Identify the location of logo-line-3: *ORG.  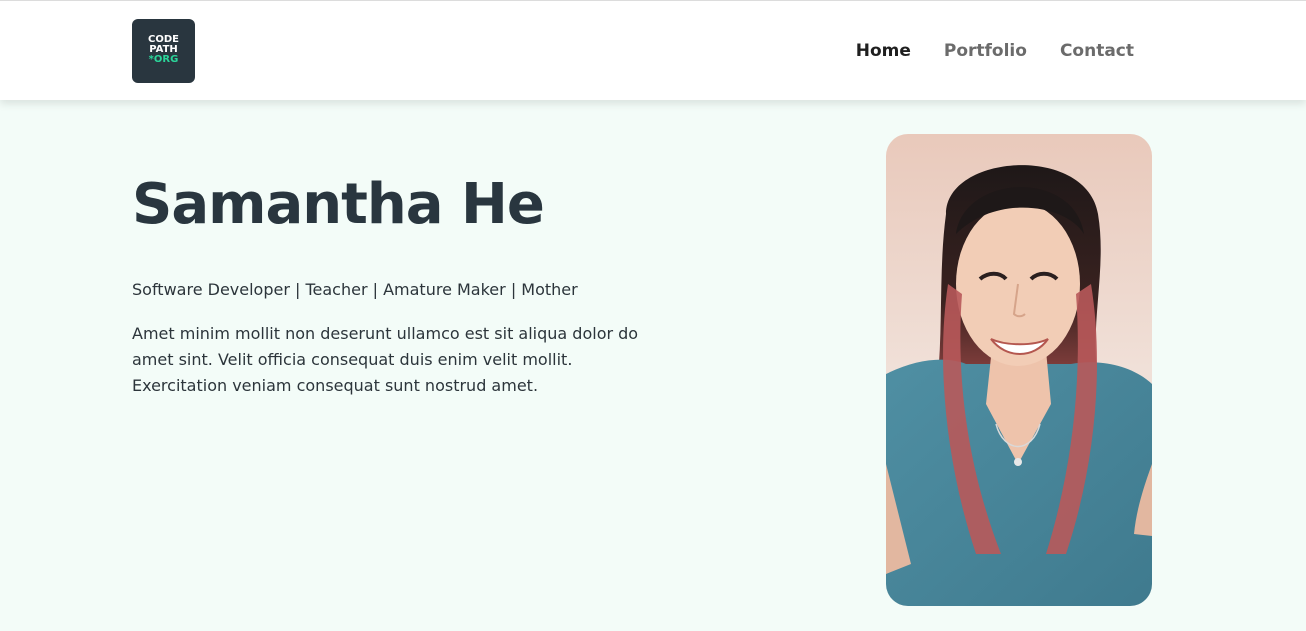
(163, 59).